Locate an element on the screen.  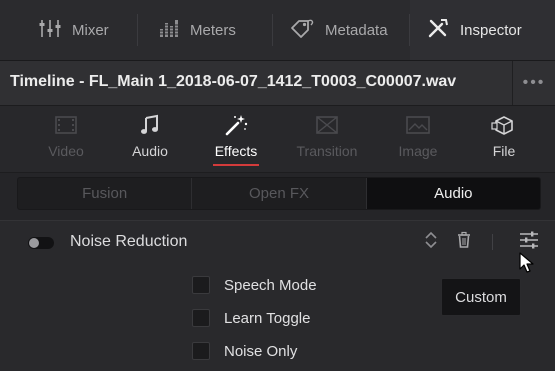
chevron-up-down-icon is located at coordinates (431, 242).